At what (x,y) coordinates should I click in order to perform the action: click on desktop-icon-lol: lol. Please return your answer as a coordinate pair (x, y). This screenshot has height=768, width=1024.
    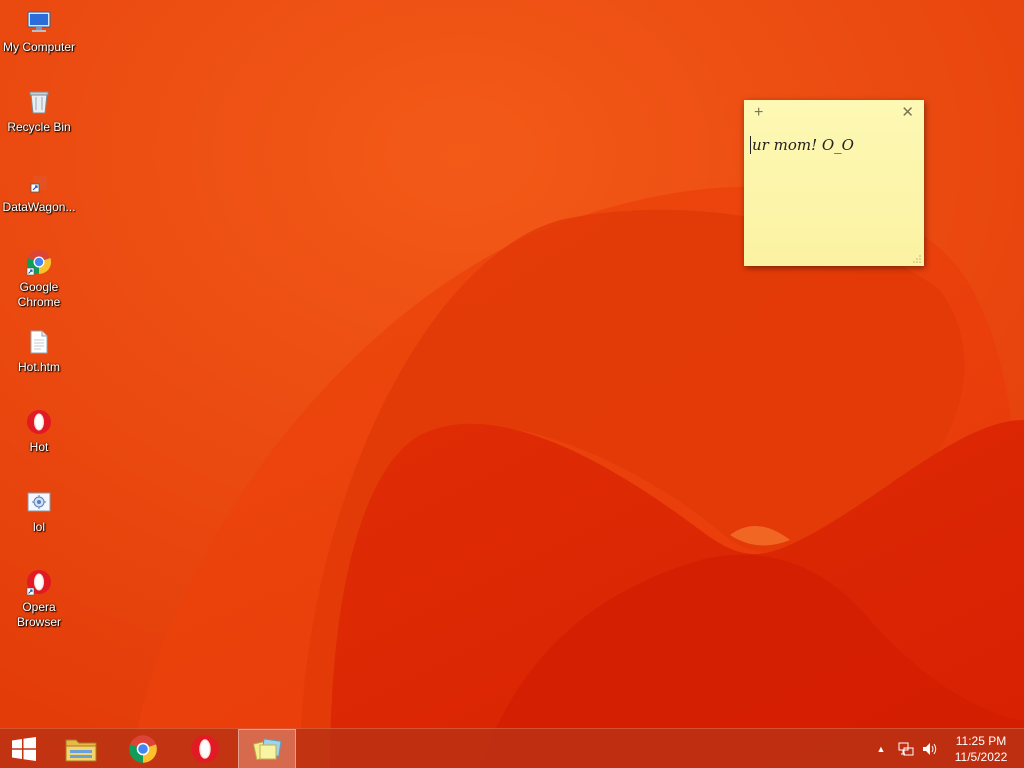
    Looking at the image, I should click on (39, 510).